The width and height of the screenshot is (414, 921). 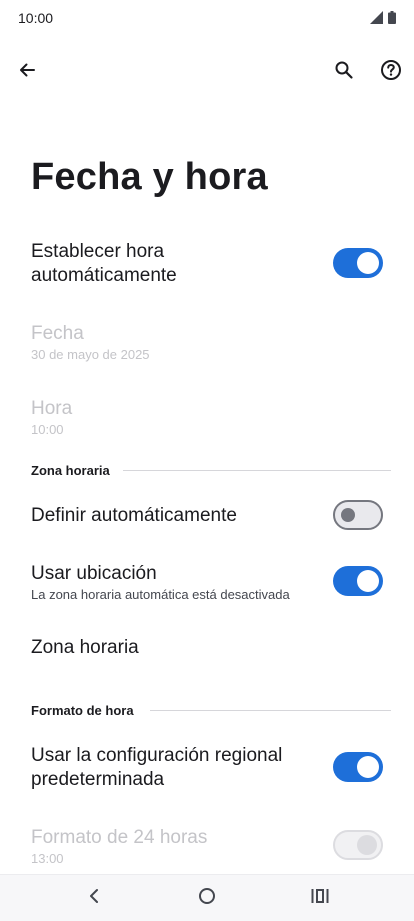 What do you see at coordinates (377, 20) in the screenshot?
I see `signal-icon` at bounding box center [377, 20].